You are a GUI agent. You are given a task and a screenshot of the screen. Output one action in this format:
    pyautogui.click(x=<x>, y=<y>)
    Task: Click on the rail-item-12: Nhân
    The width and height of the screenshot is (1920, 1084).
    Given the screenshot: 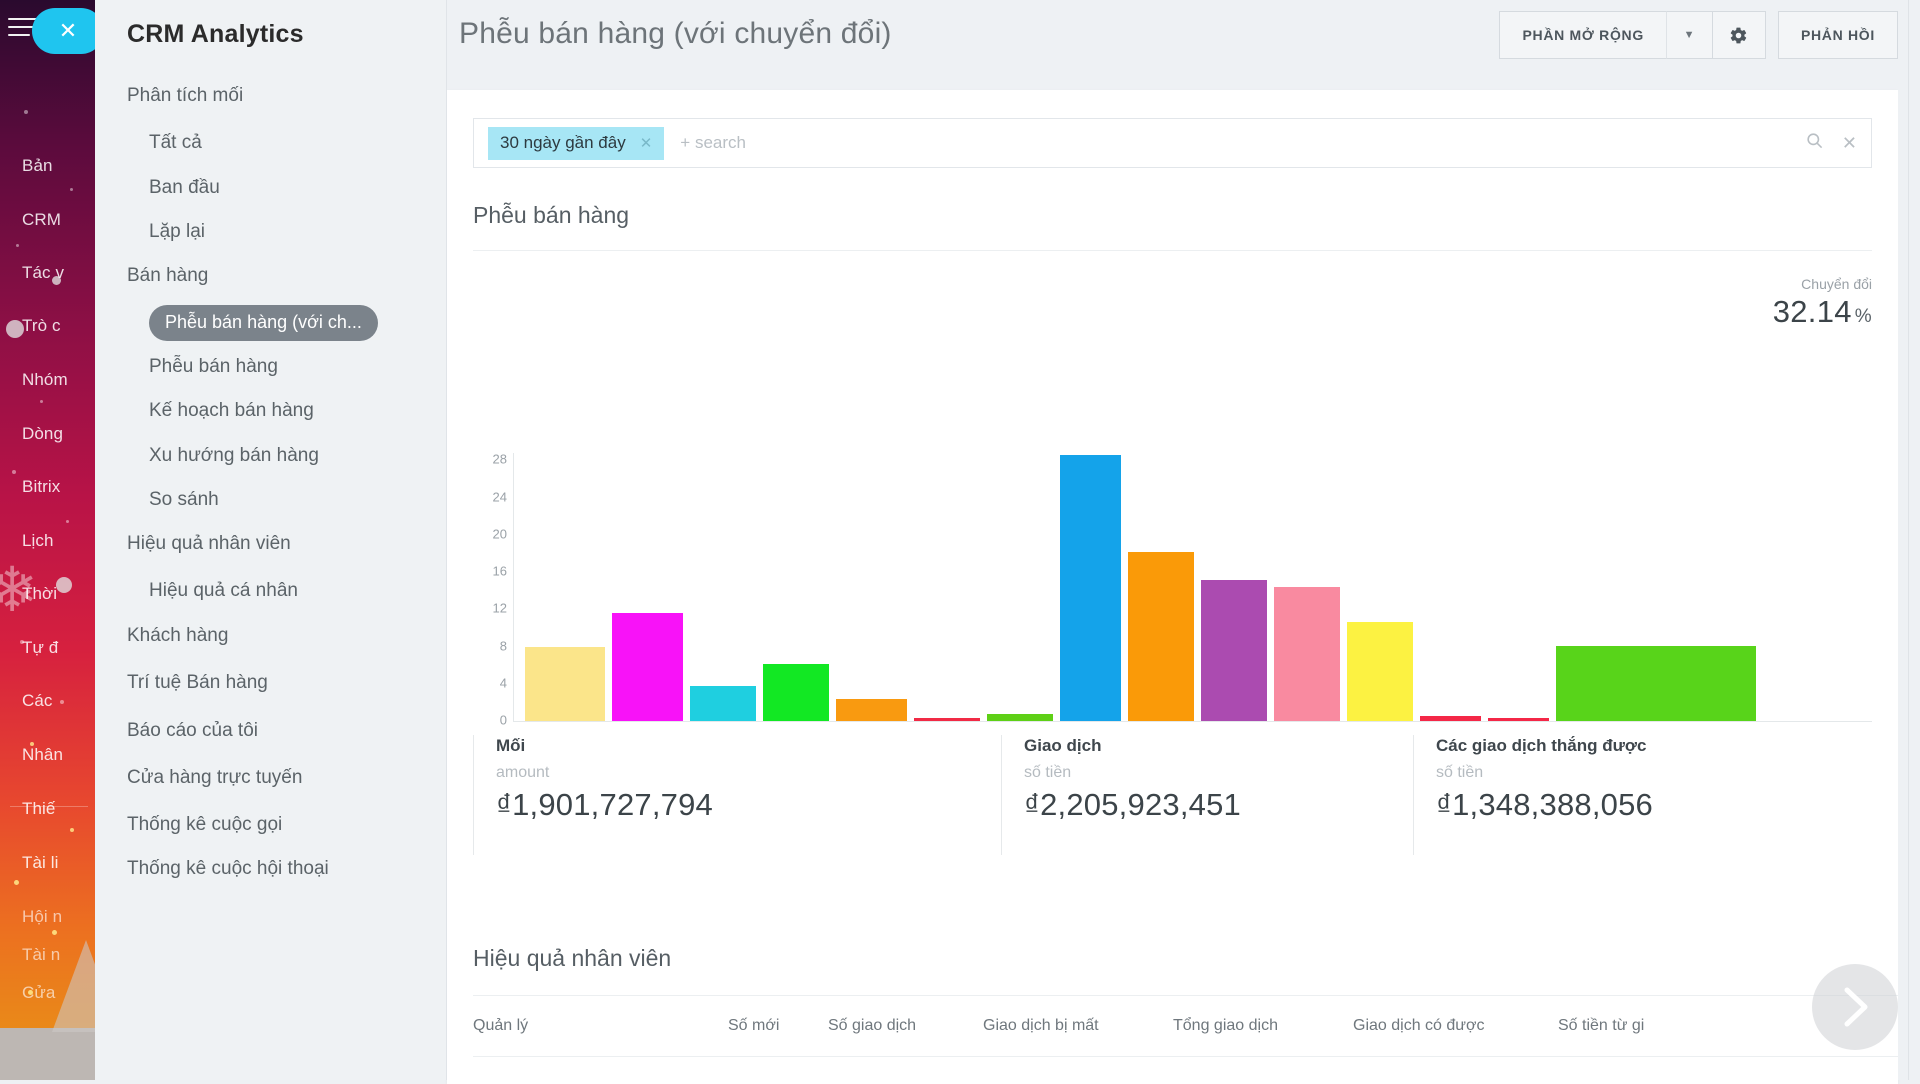 What is the action you would take?
    pyautogui.click(x=58, y=755)
    